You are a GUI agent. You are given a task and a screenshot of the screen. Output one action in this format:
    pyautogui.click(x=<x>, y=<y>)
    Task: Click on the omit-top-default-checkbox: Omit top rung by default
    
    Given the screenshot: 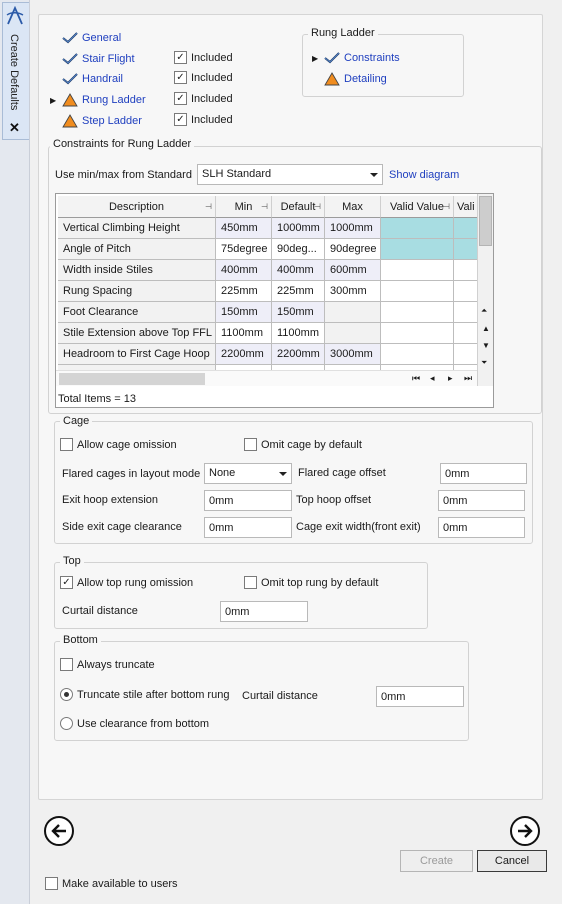 What is the action you would take?
    pyautogui.click(x=311, y=582)
    